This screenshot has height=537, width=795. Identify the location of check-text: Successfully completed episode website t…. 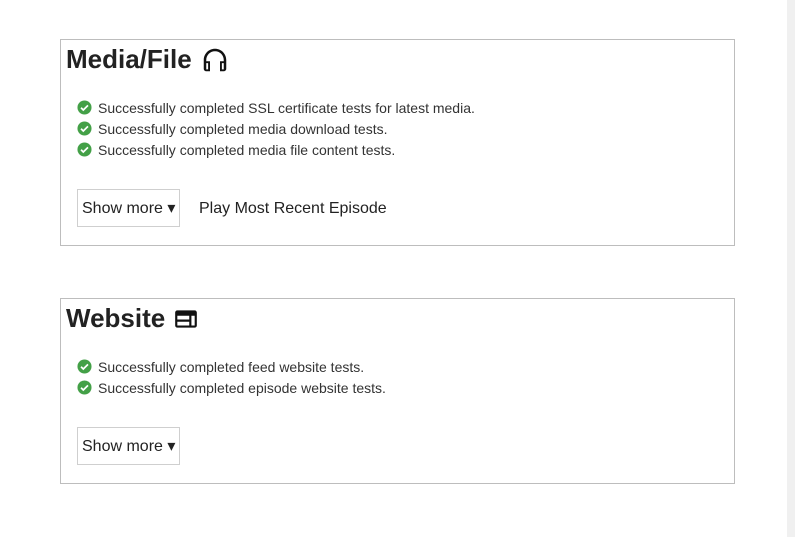
(242, 387).